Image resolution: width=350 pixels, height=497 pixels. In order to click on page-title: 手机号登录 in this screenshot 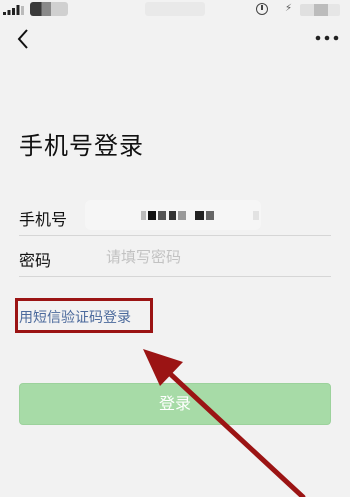, I will do `click(81, 146)`.